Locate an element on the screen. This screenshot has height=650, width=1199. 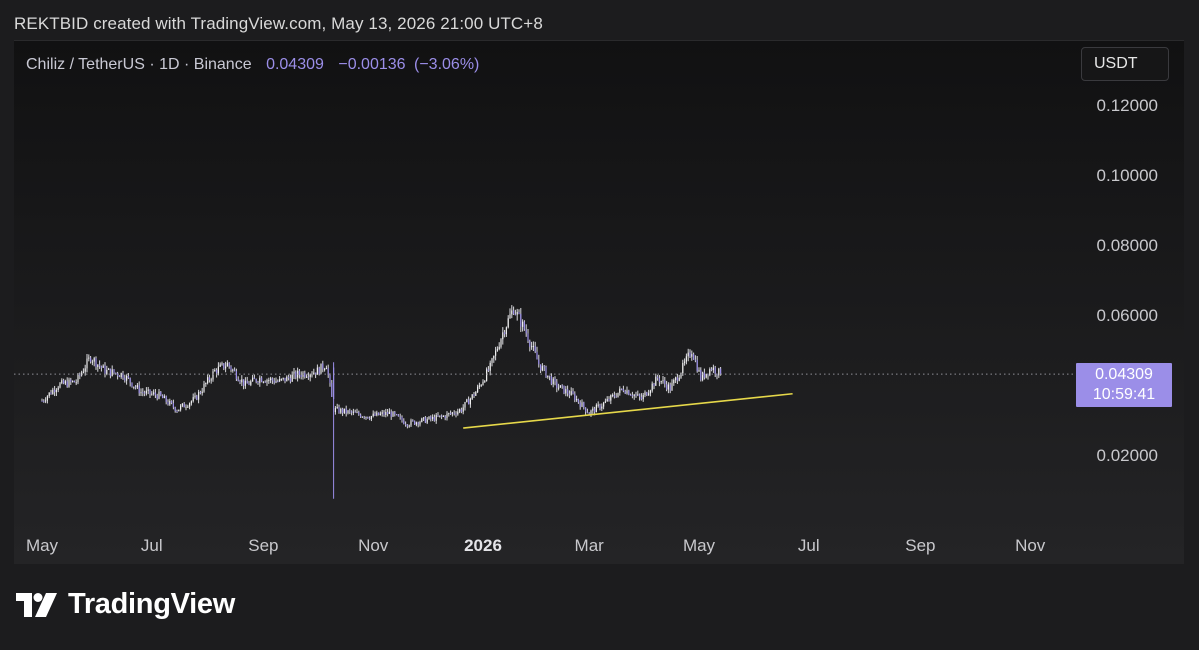
y-axis-tick-label: 0.02000 is located at coordinates (1127, 455).